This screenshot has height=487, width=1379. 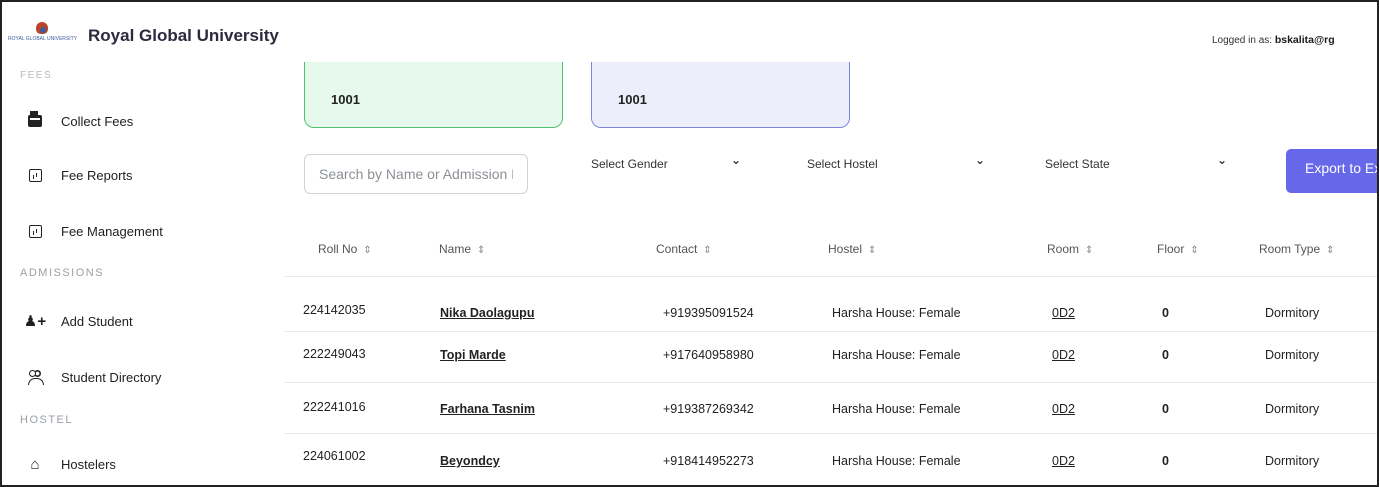 I want to click on sidebar-item-fee-management: Fee Management, so click(x=93, y=231).